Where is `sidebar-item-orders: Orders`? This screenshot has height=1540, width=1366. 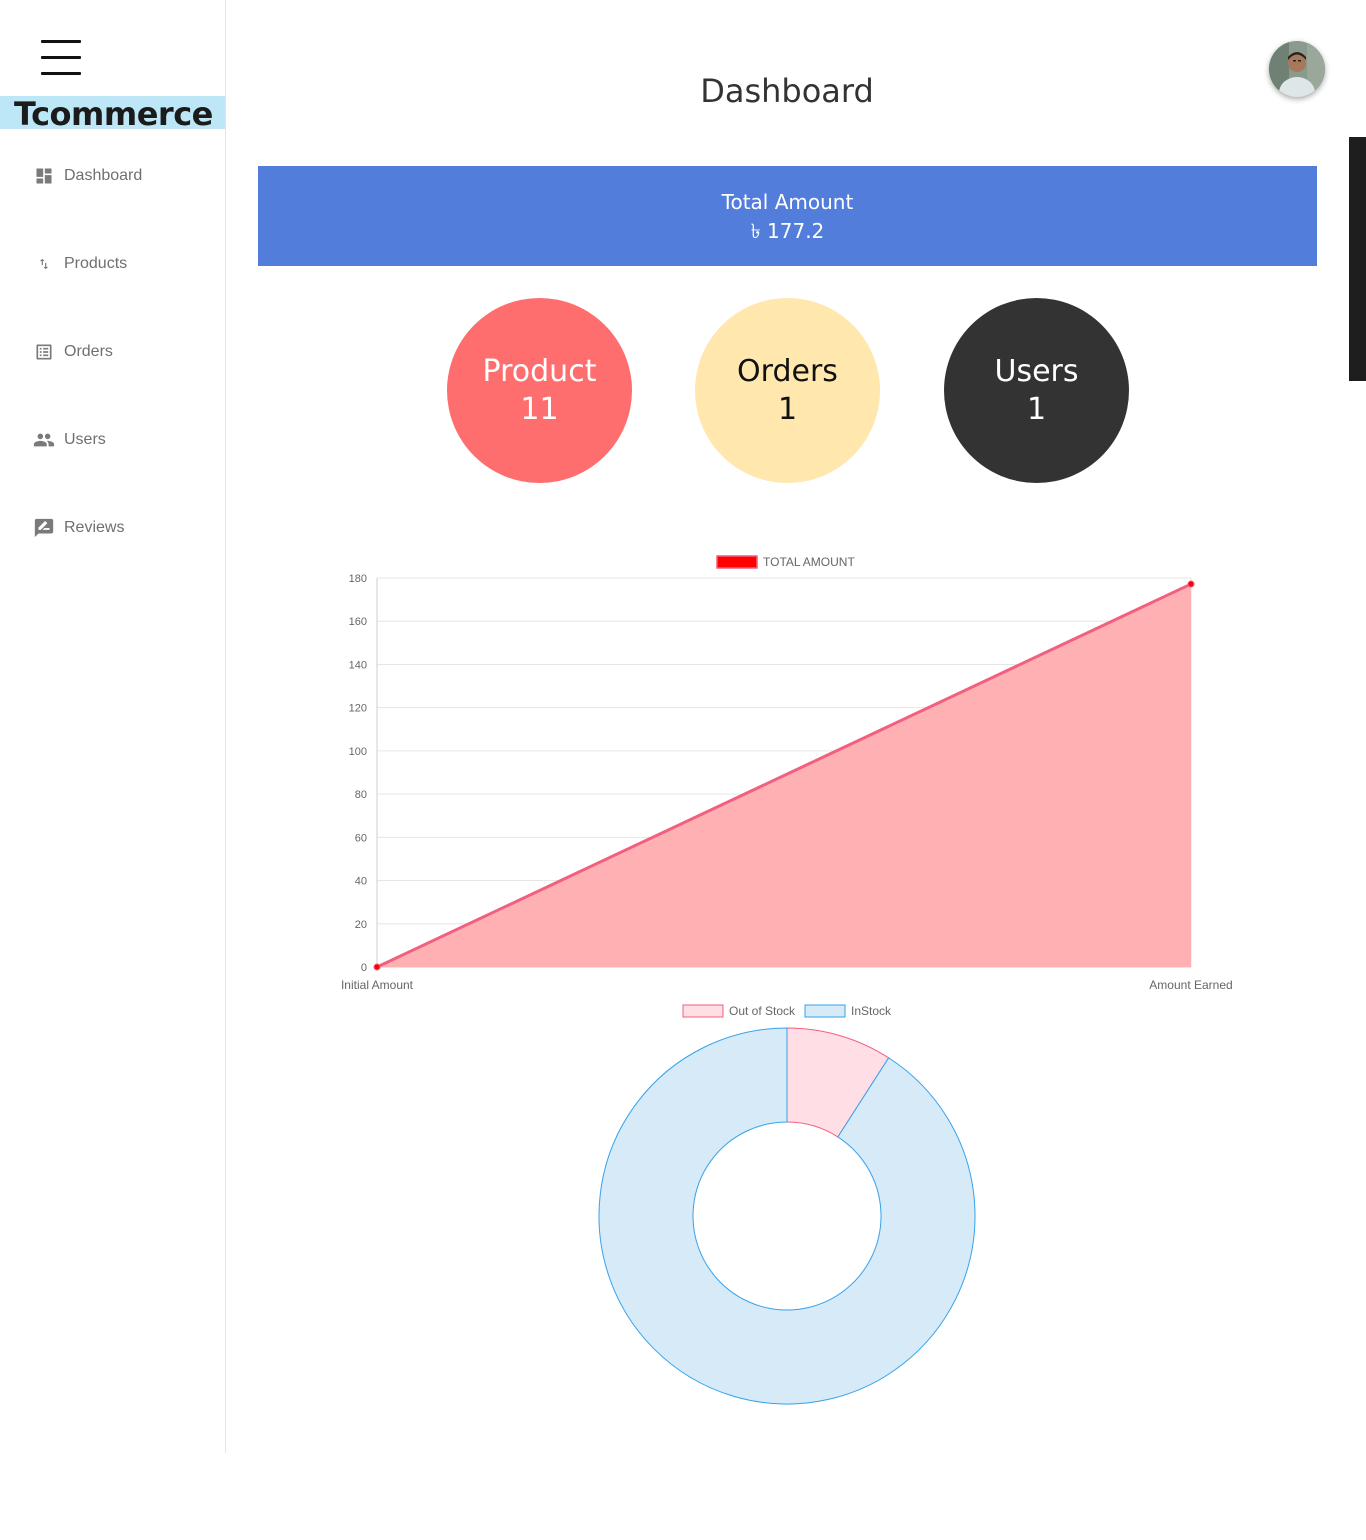 sidebar-item-orders: Orders is located at coordinates (72, 352).